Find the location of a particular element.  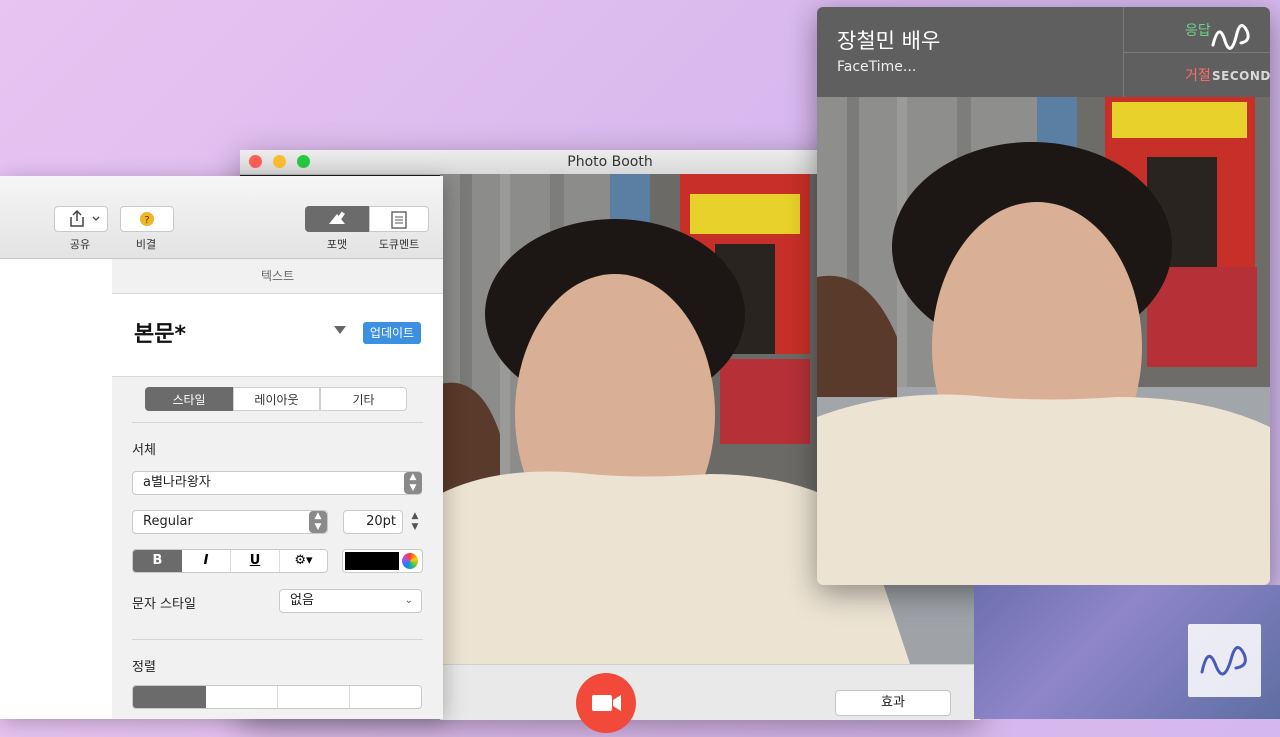

font-size-stepper-icon: ▲ ▼ is located at coordinates (415, 522).